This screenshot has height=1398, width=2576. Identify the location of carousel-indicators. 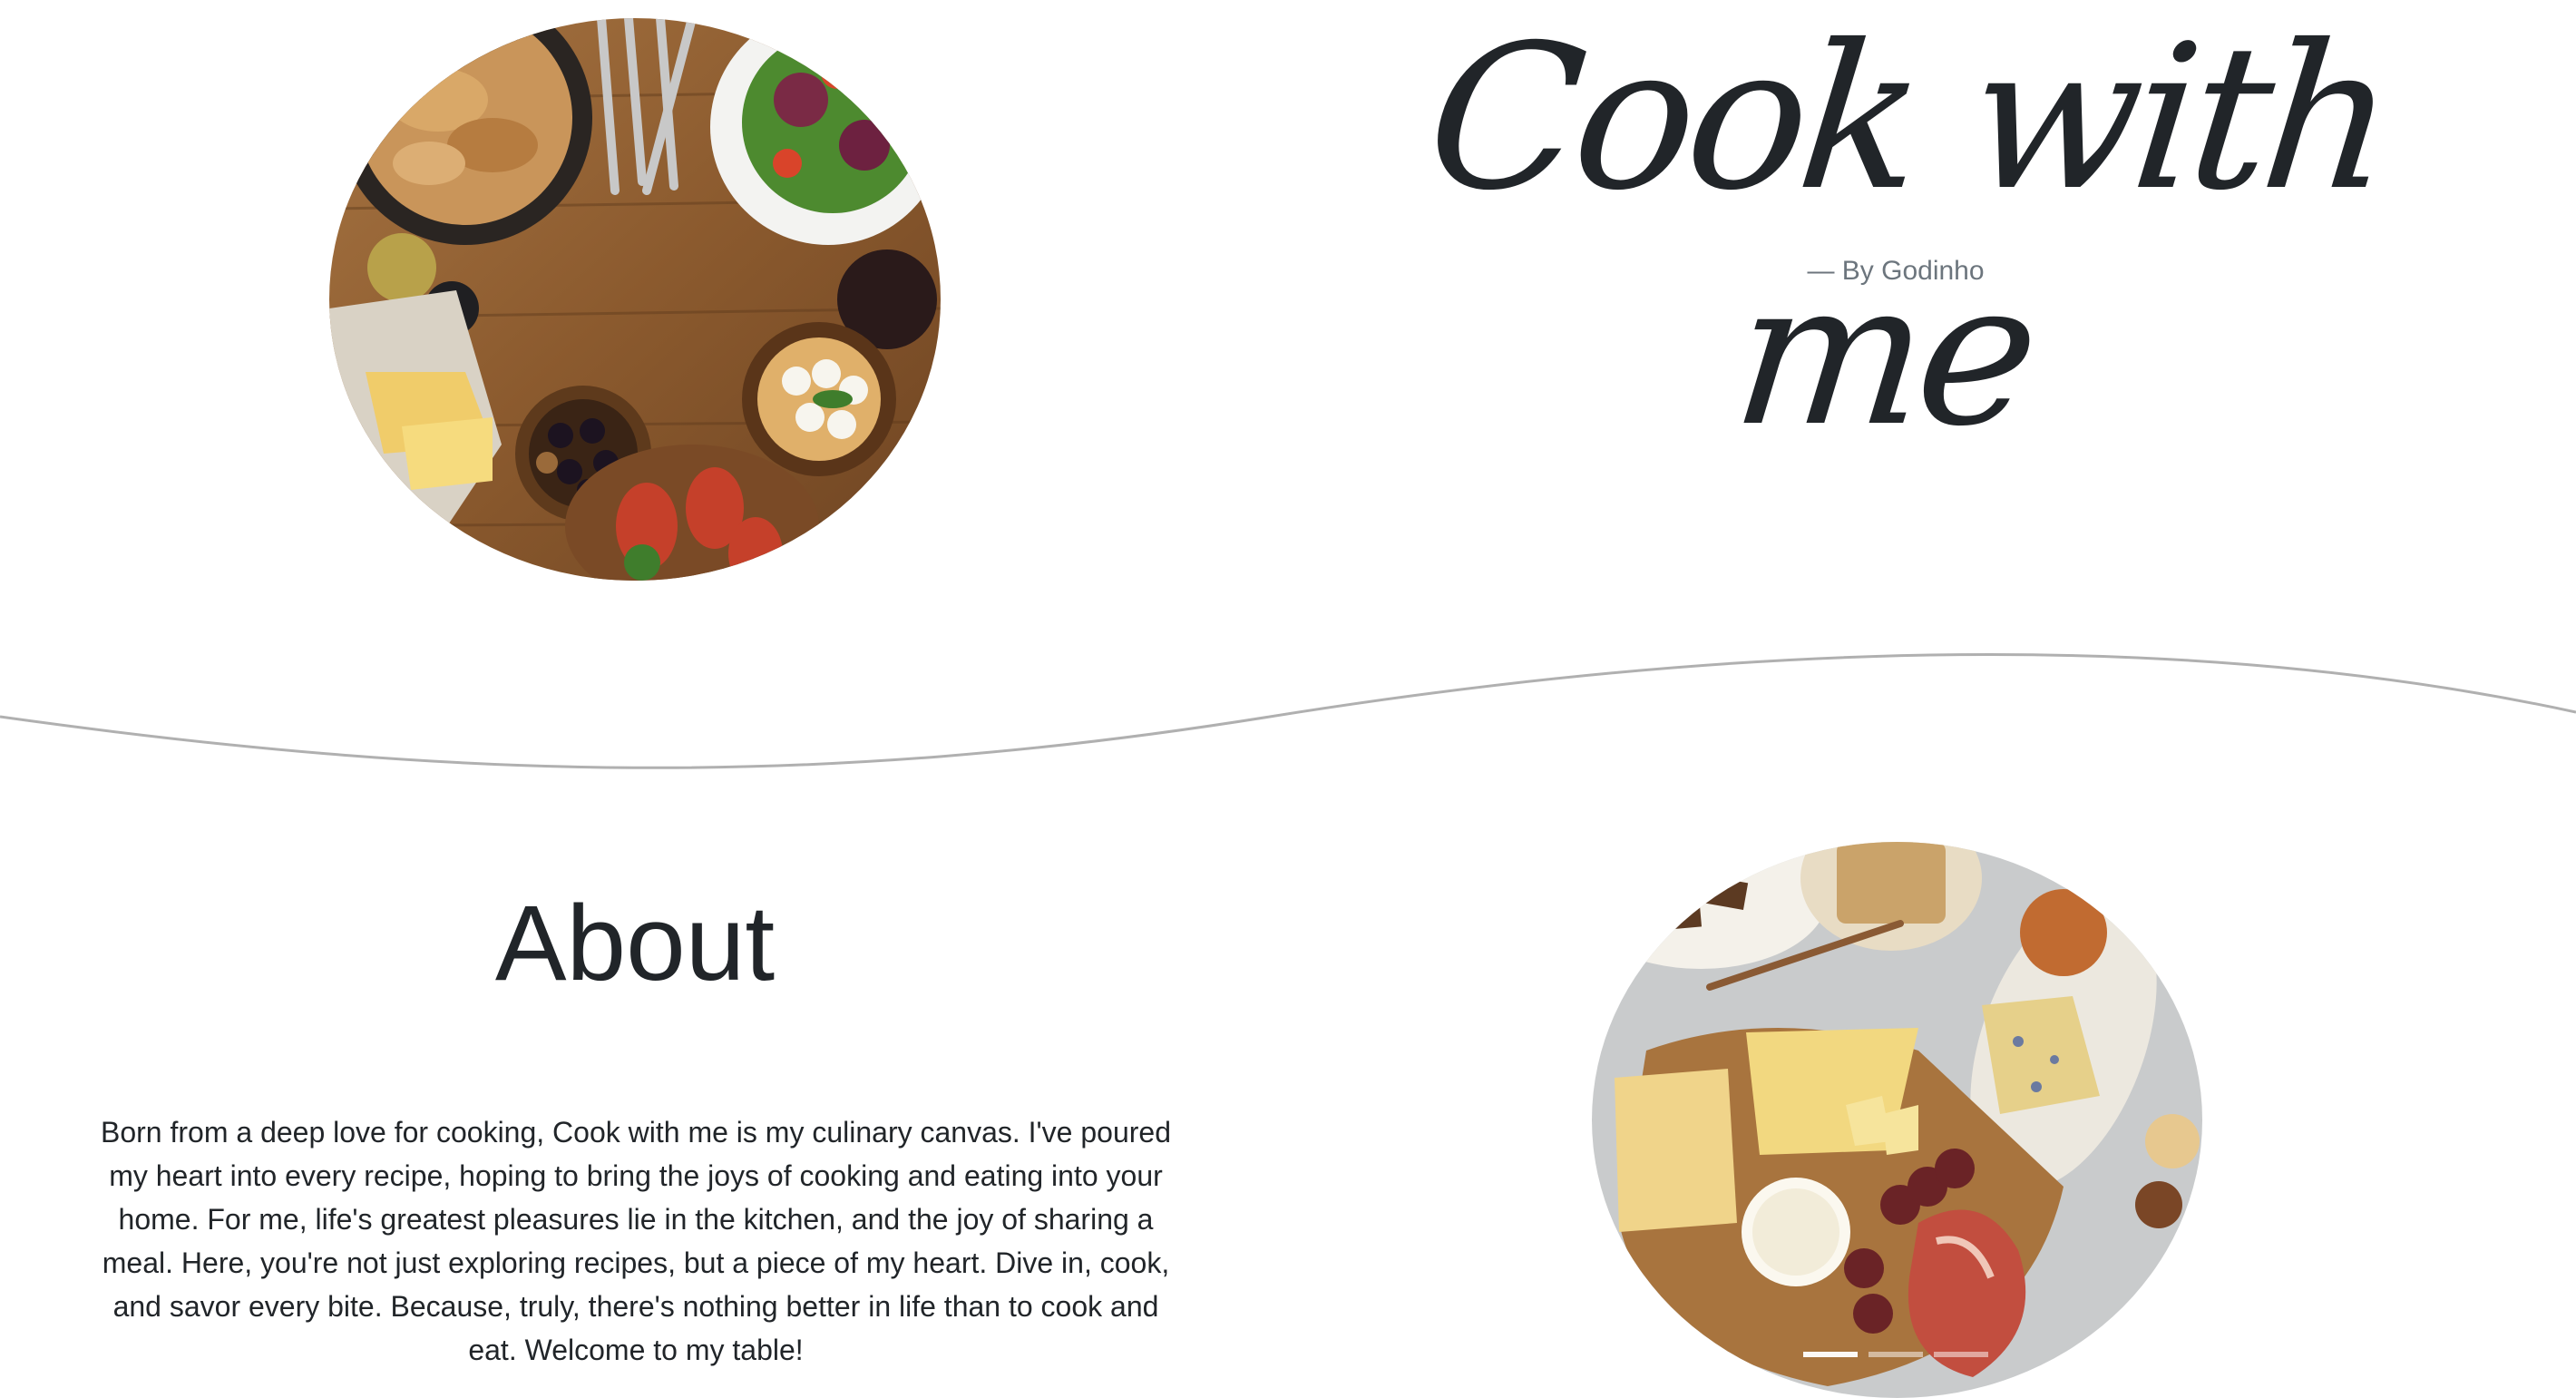
(1895, 1355).